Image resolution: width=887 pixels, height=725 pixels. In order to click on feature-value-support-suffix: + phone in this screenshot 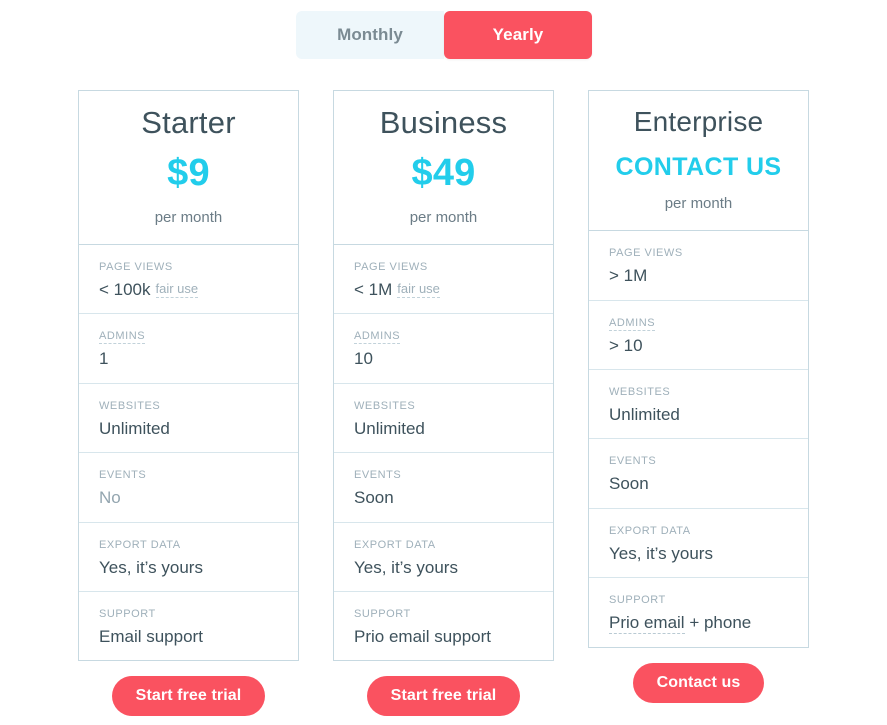, I will do `click(718, 623)`.